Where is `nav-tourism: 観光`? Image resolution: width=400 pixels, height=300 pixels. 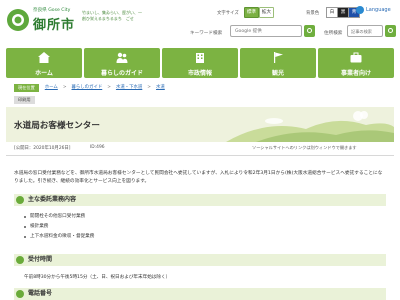
nav-tourism: 観光 is located at coordinates (278, 63).